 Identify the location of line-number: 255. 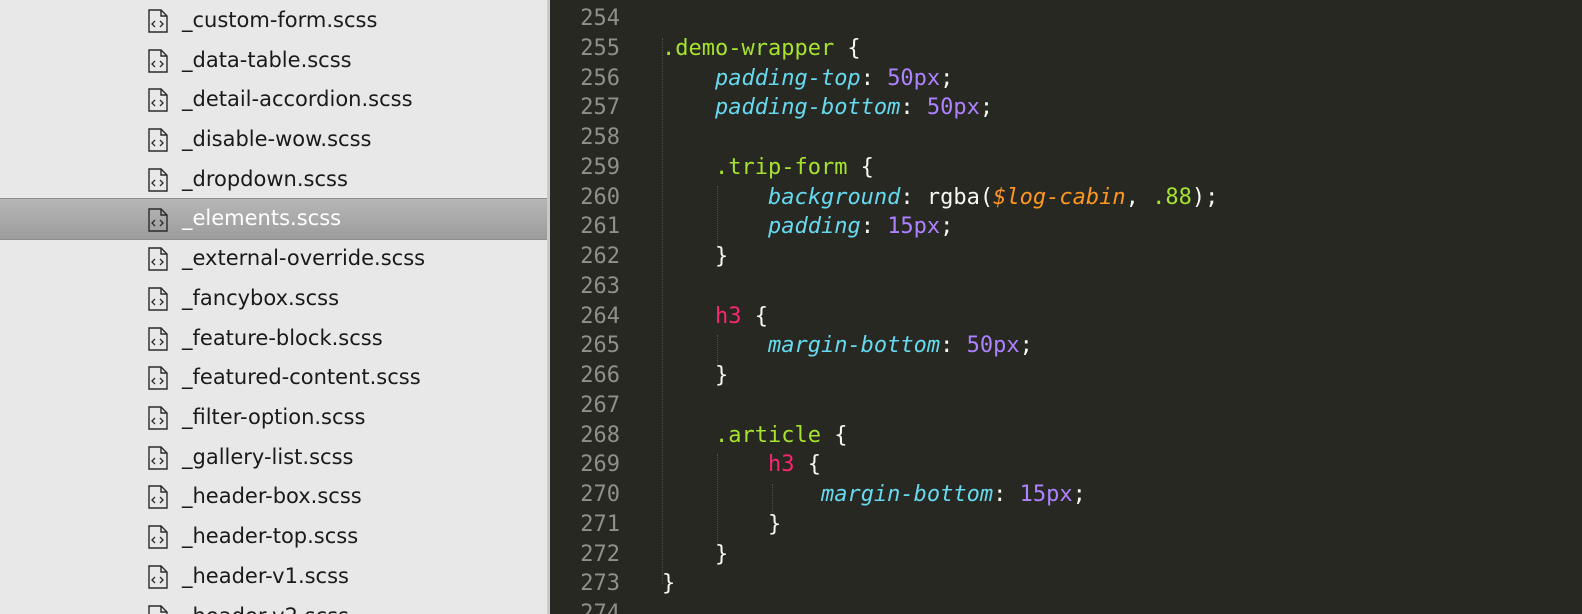
(600, 48).